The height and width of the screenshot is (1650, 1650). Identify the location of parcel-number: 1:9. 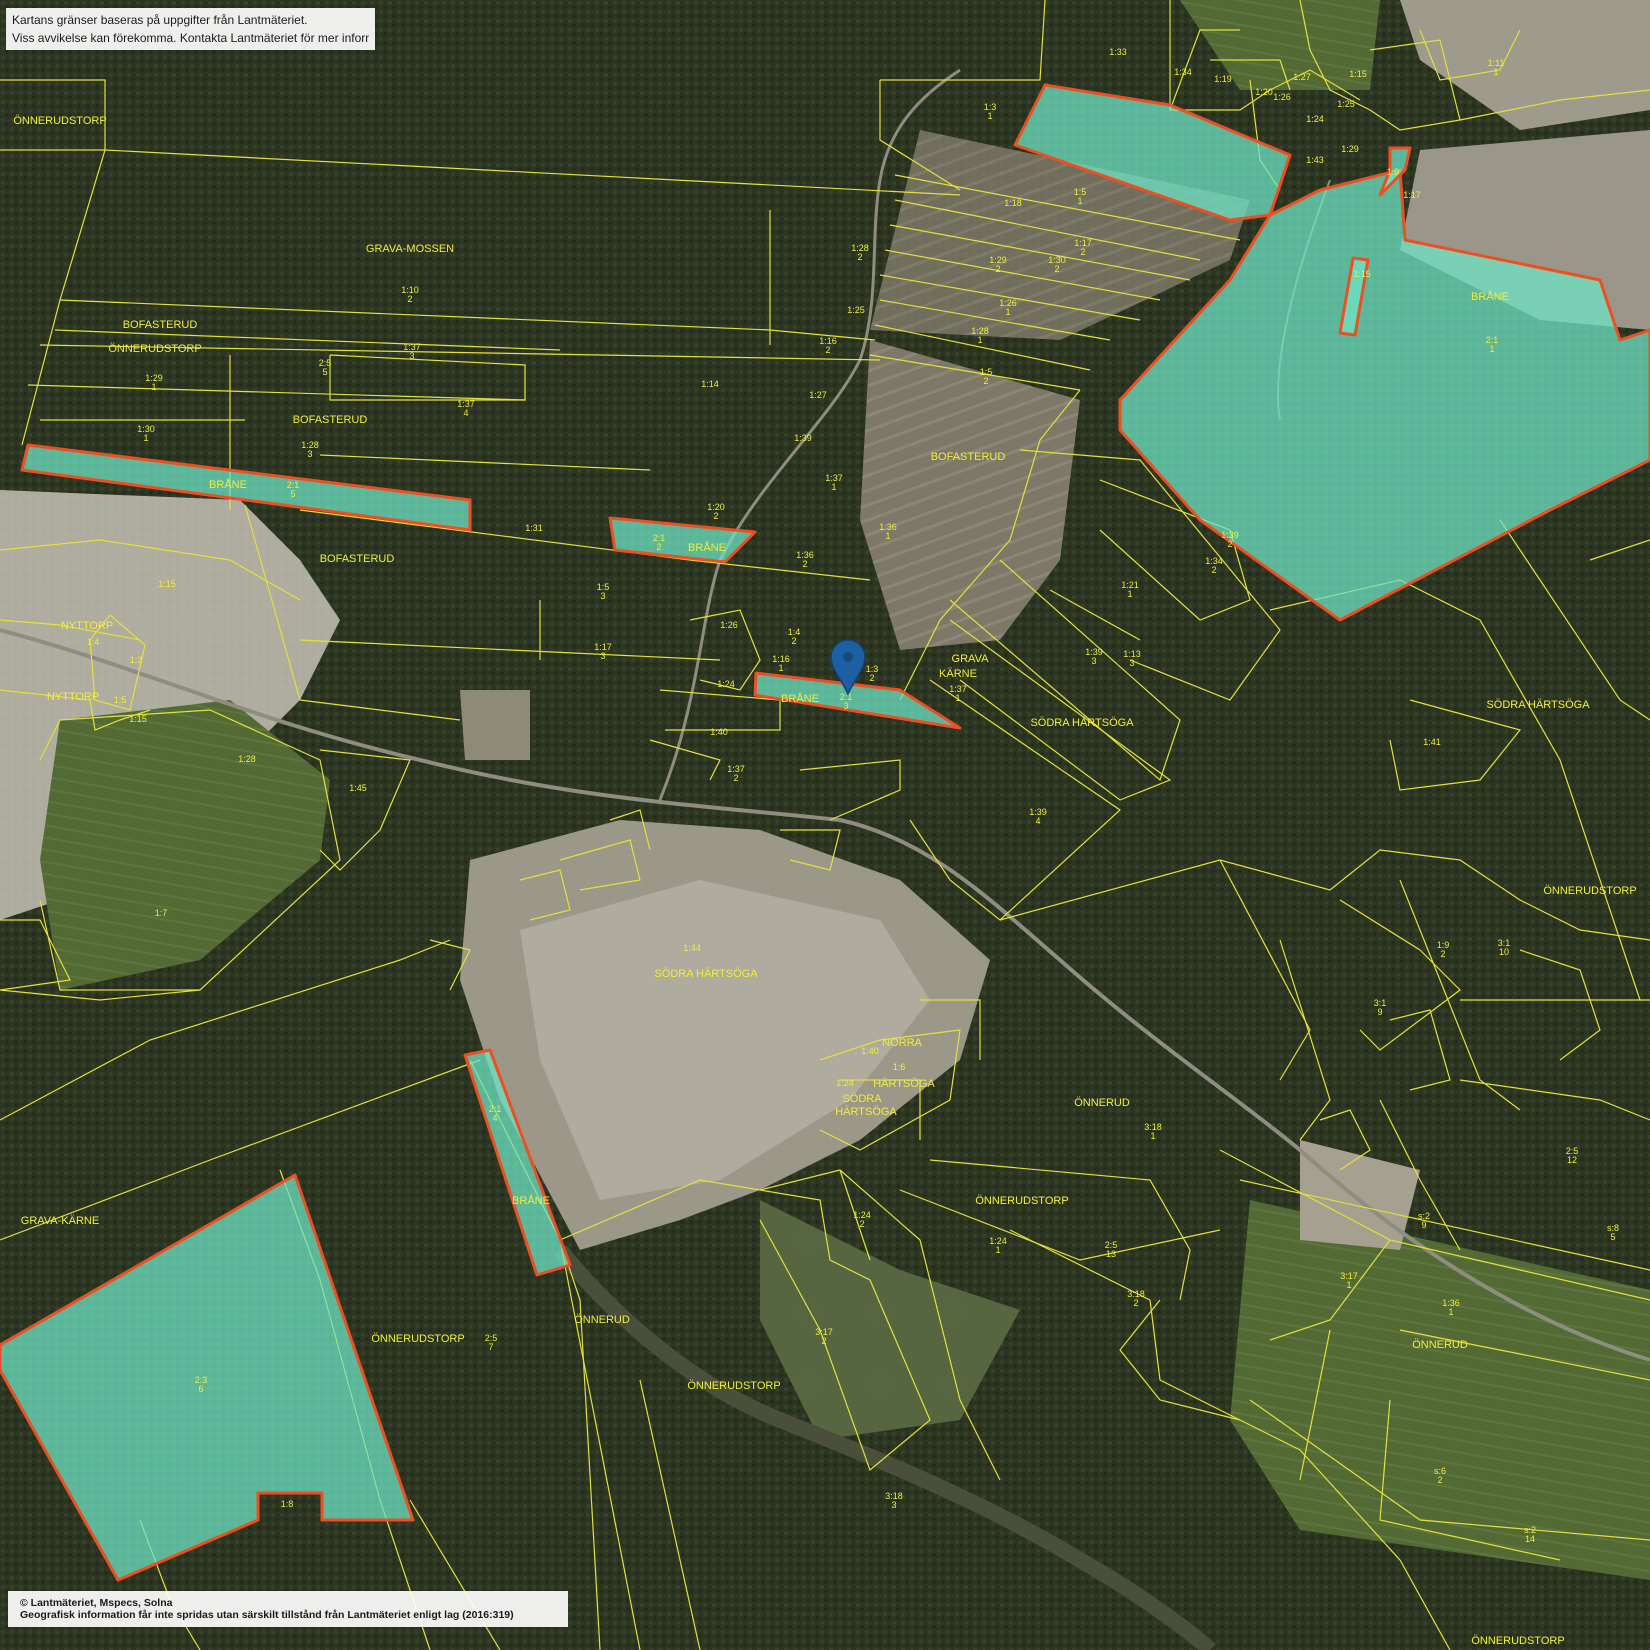
(1393, 172).